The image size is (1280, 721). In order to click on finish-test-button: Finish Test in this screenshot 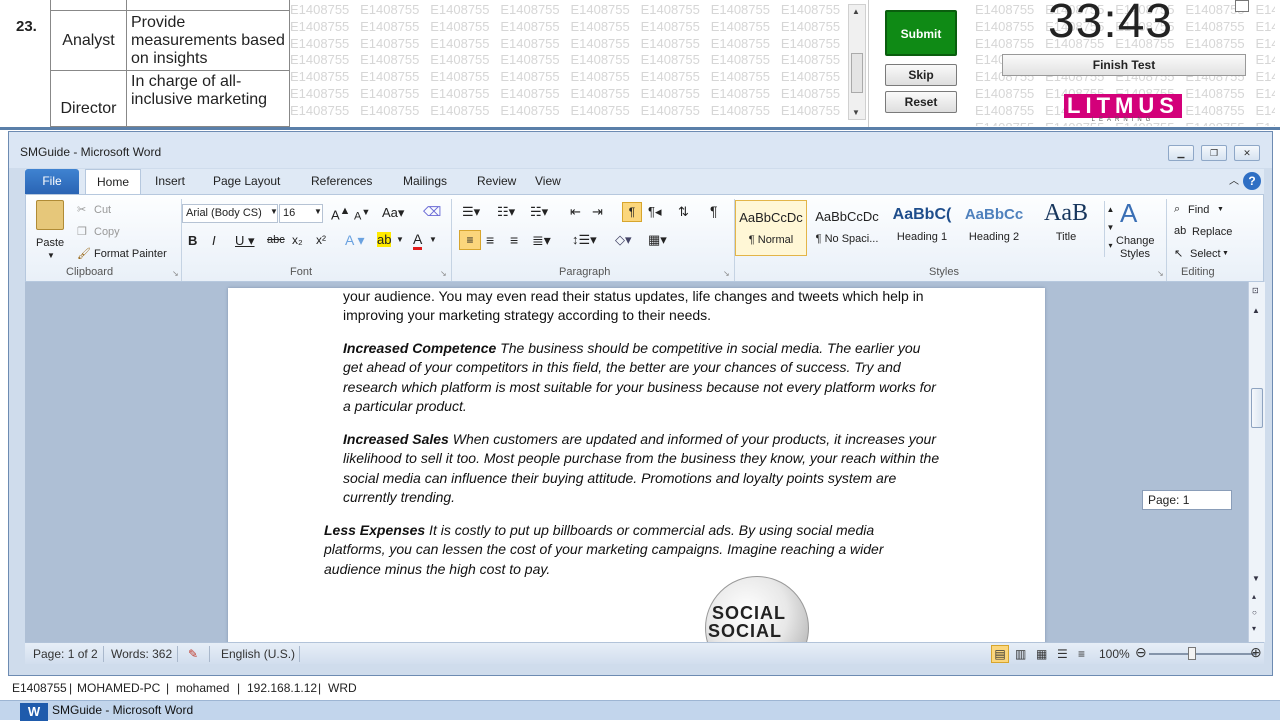, I will do `click(1124, 65)`.